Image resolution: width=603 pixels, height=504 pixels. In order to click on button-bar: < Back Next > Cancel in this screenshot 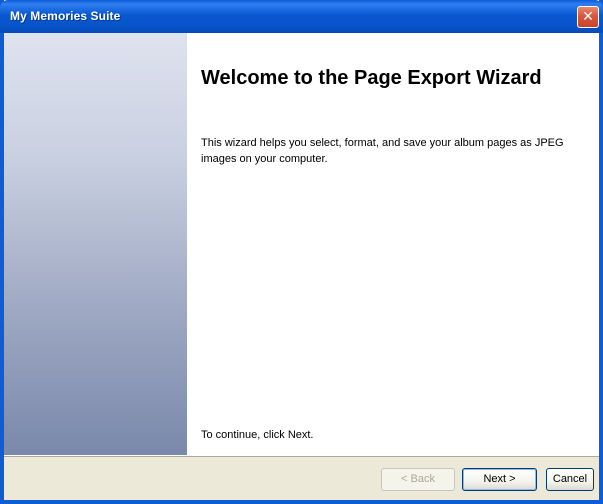, I will do `click(301, 477)`.